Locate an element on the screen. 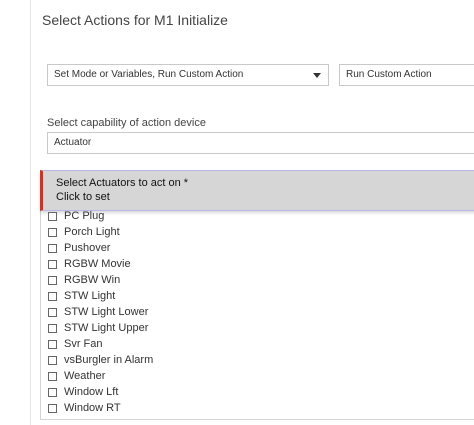  list-item: Window Lft is located at coordinates (100, 392).